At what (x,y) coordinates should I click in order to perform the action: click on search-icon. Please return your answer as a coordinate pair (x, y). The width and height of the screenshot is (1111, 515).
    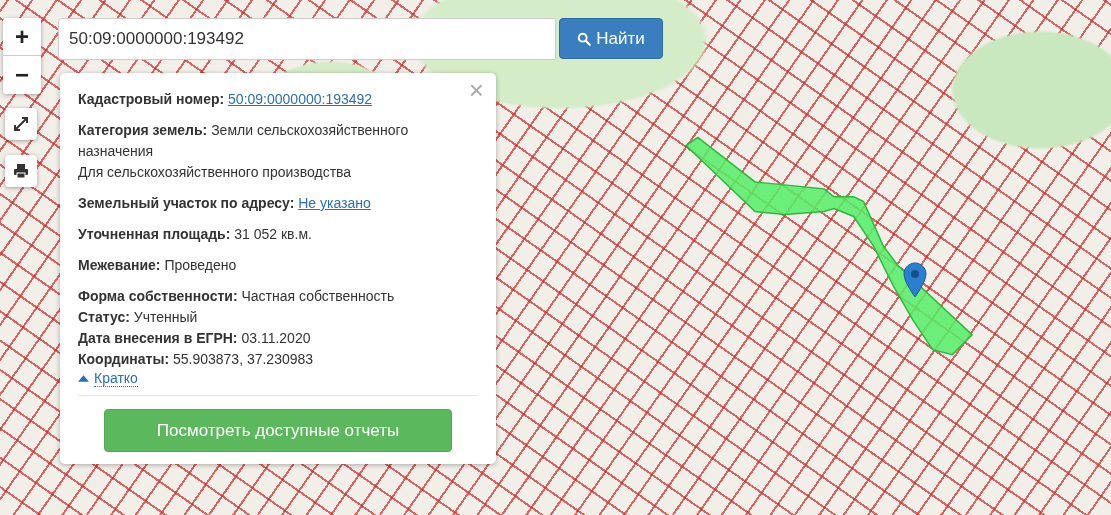
    Looking at the image, I should click on (584, 38).